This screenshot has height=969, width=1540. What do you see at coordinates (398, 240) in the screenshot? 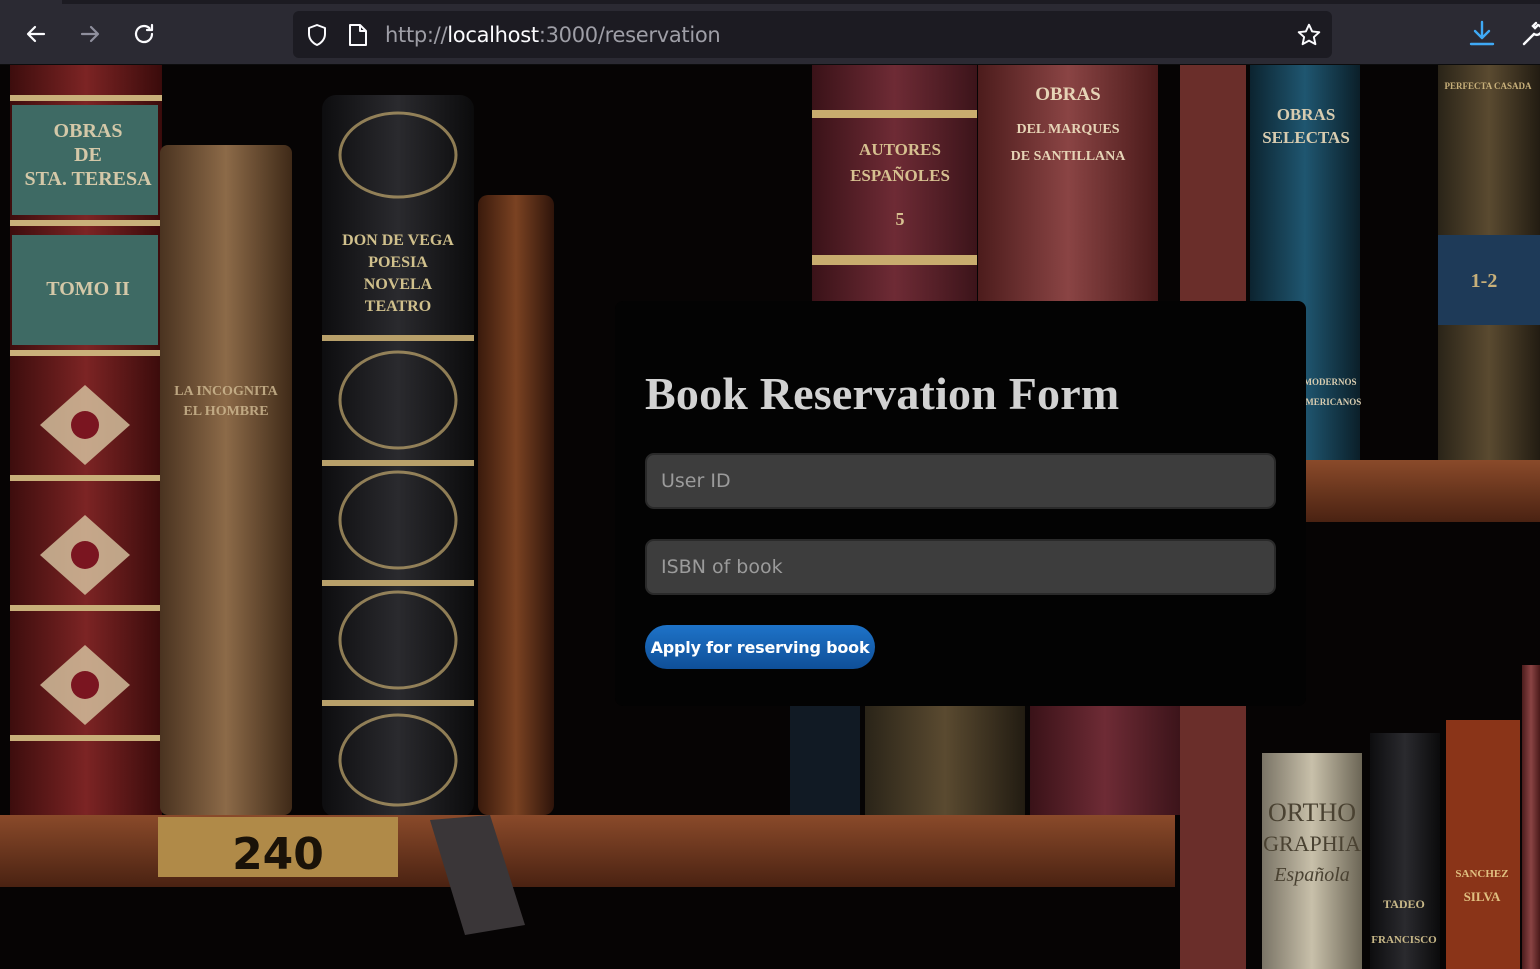
I see `spine-text: DON DE VEGA` at bounding box center [398, 240].